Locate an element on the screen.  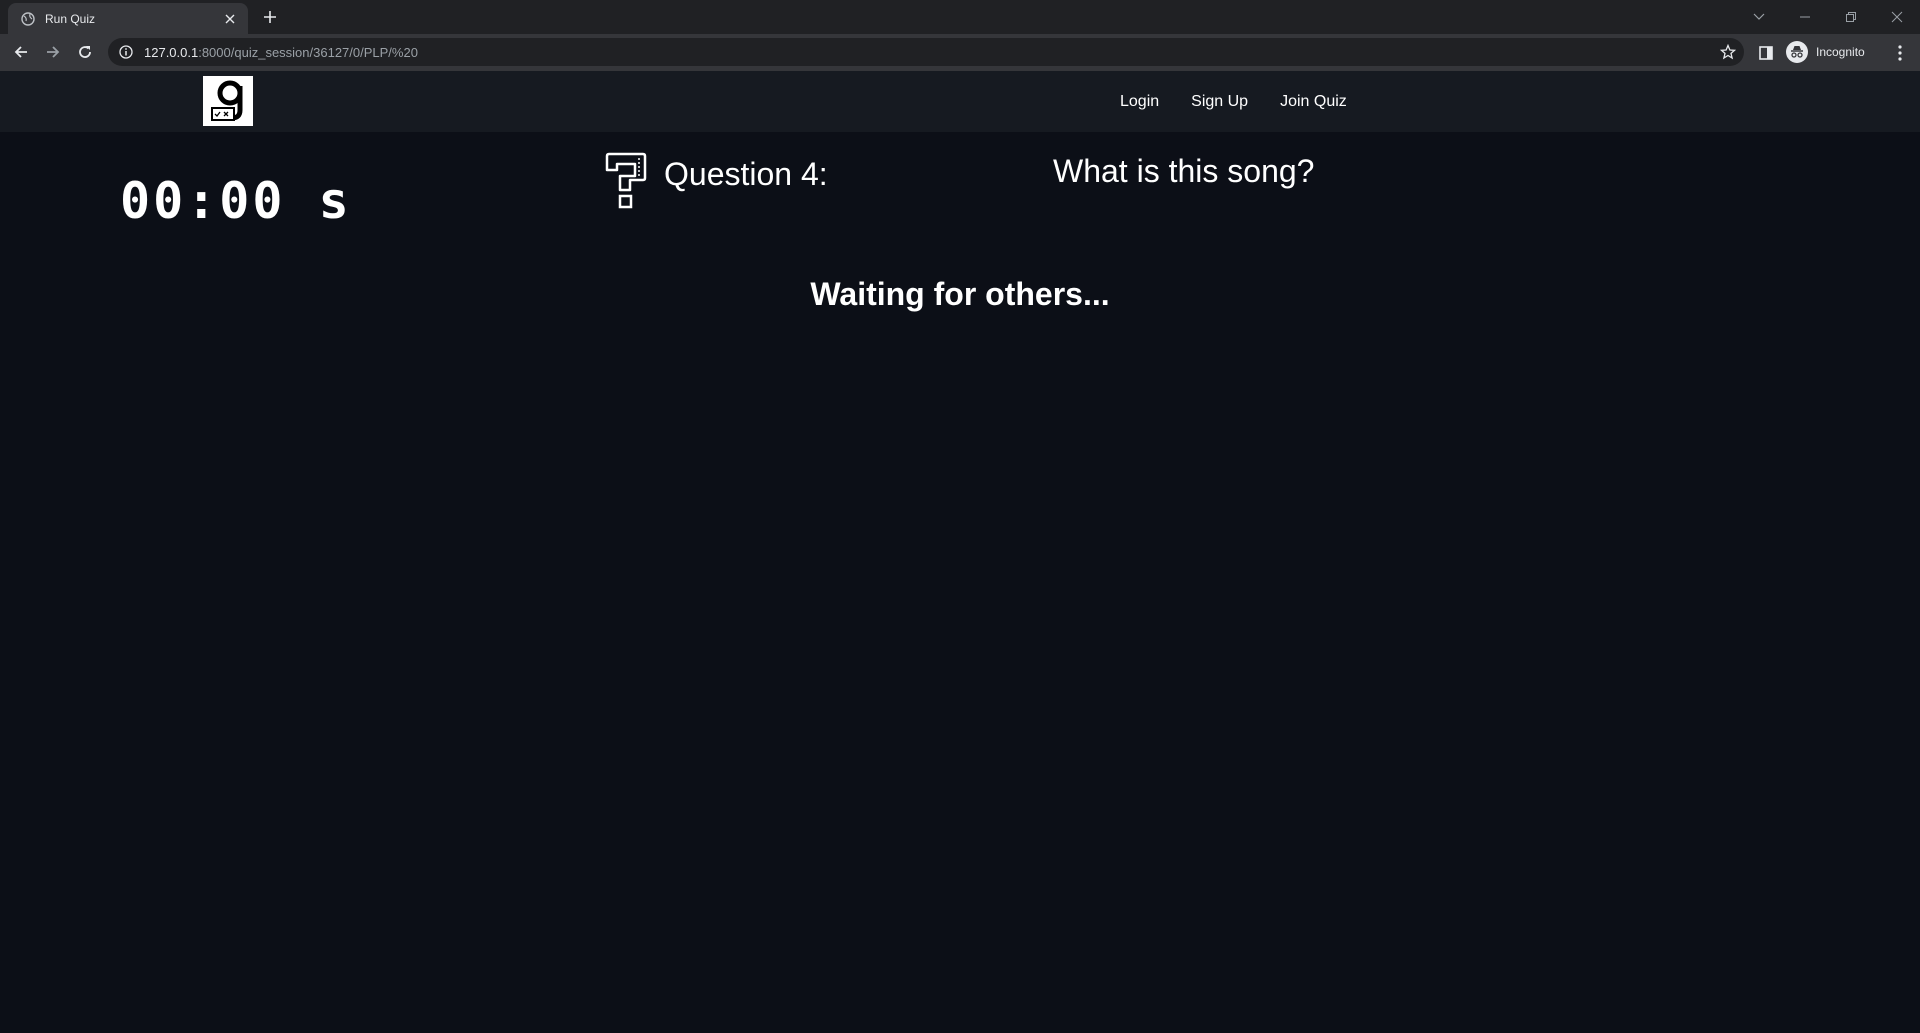
nav-links: Login Sign Up Join Quiz is located at coordinates (1249, 101).